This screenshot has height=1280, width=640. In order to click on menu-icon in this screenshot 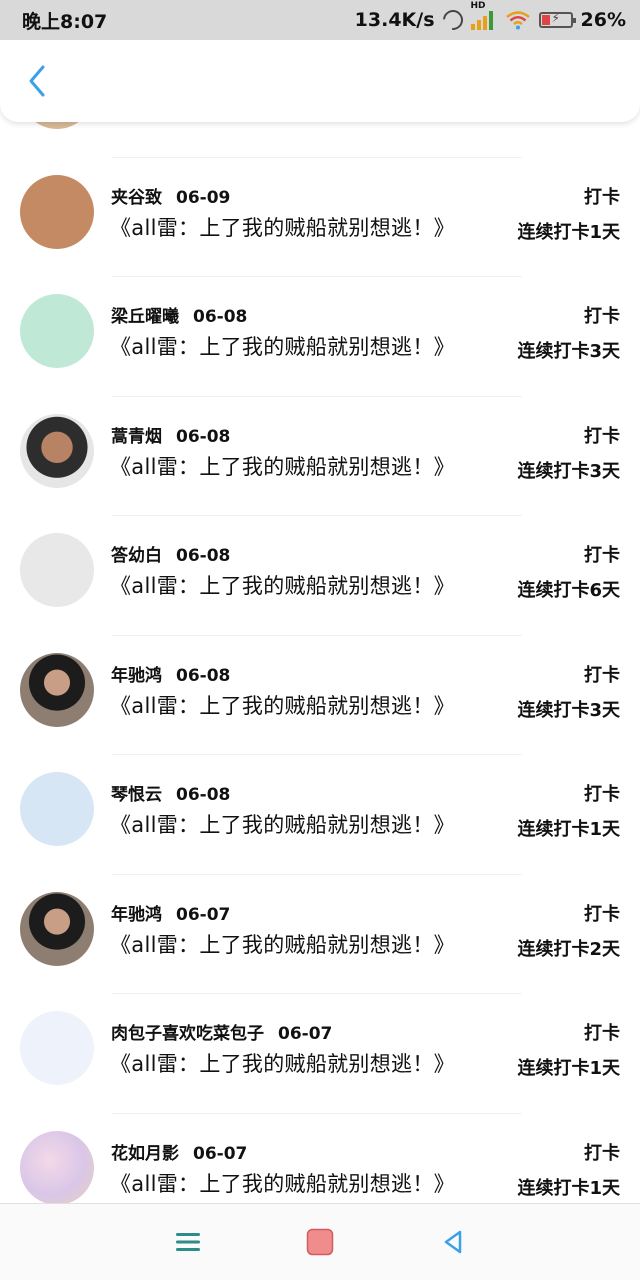, I will do `click(188, 1242)`.